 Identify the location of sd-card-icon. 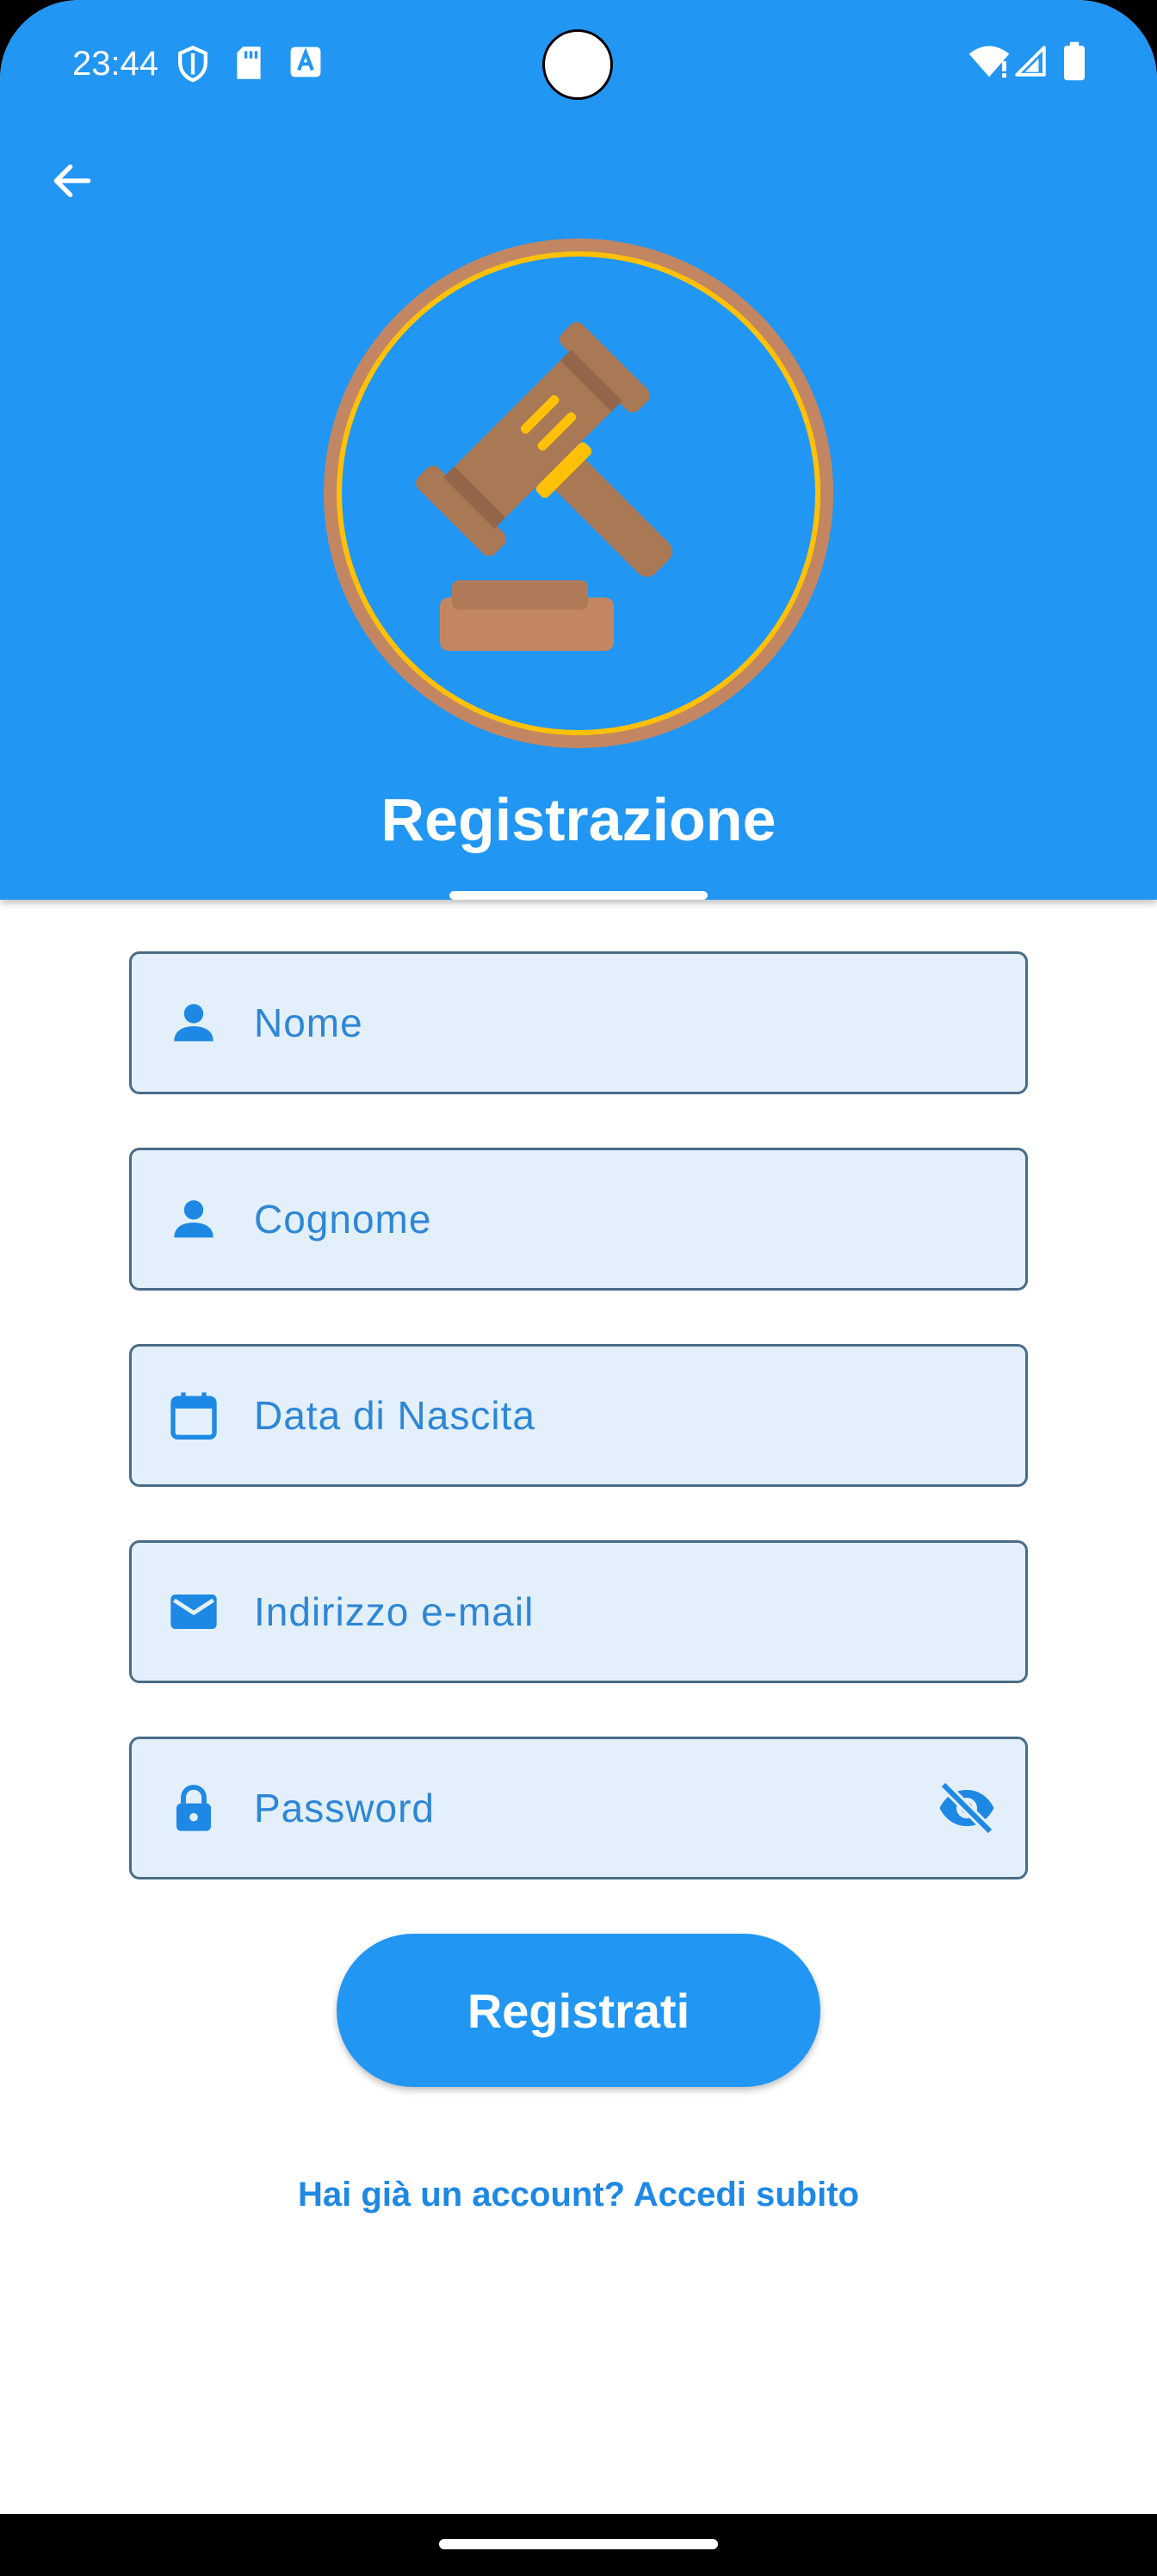
(249, 65).